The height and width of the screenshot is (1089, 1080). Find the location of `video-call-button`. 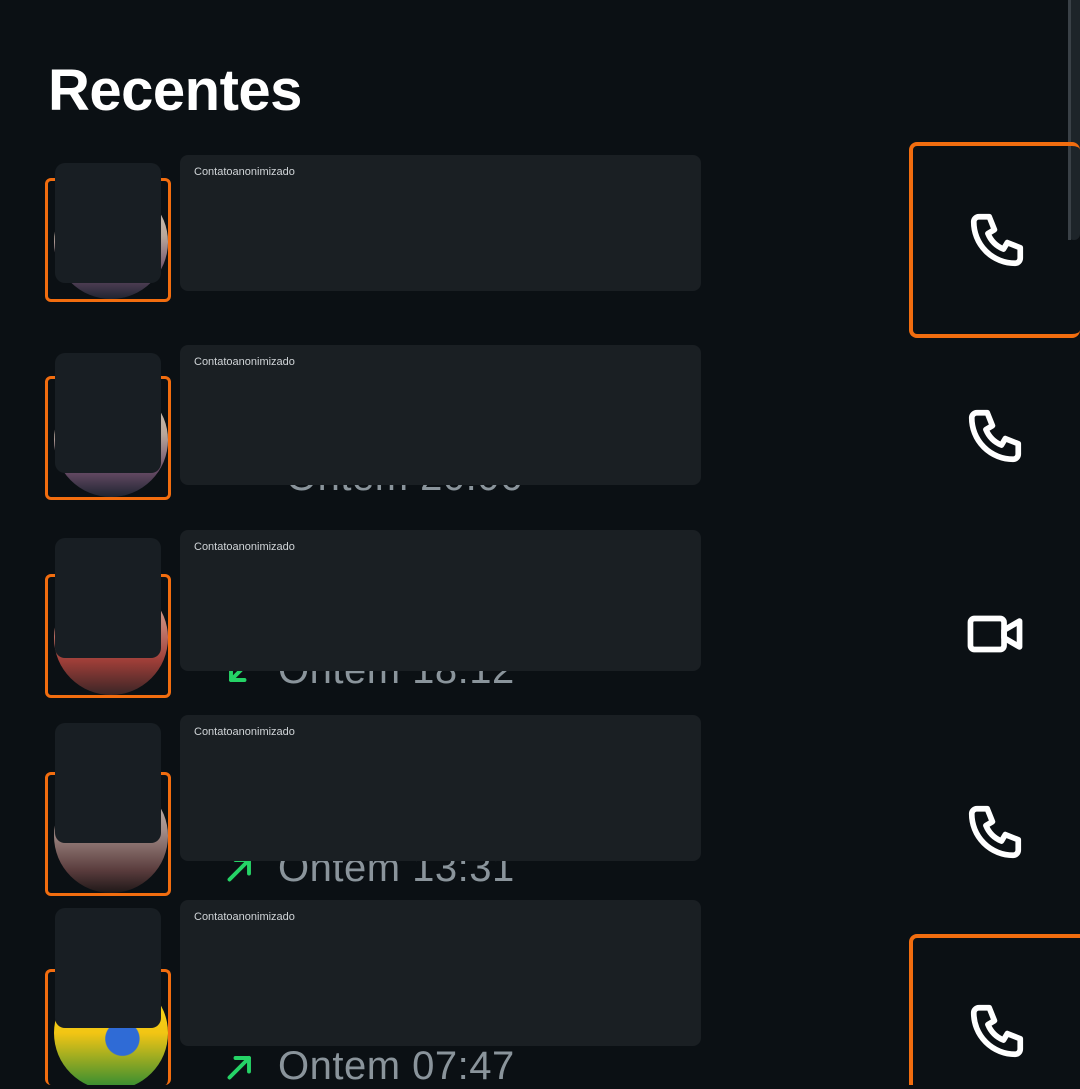

video-call-button is located at coordinates (994, 634).